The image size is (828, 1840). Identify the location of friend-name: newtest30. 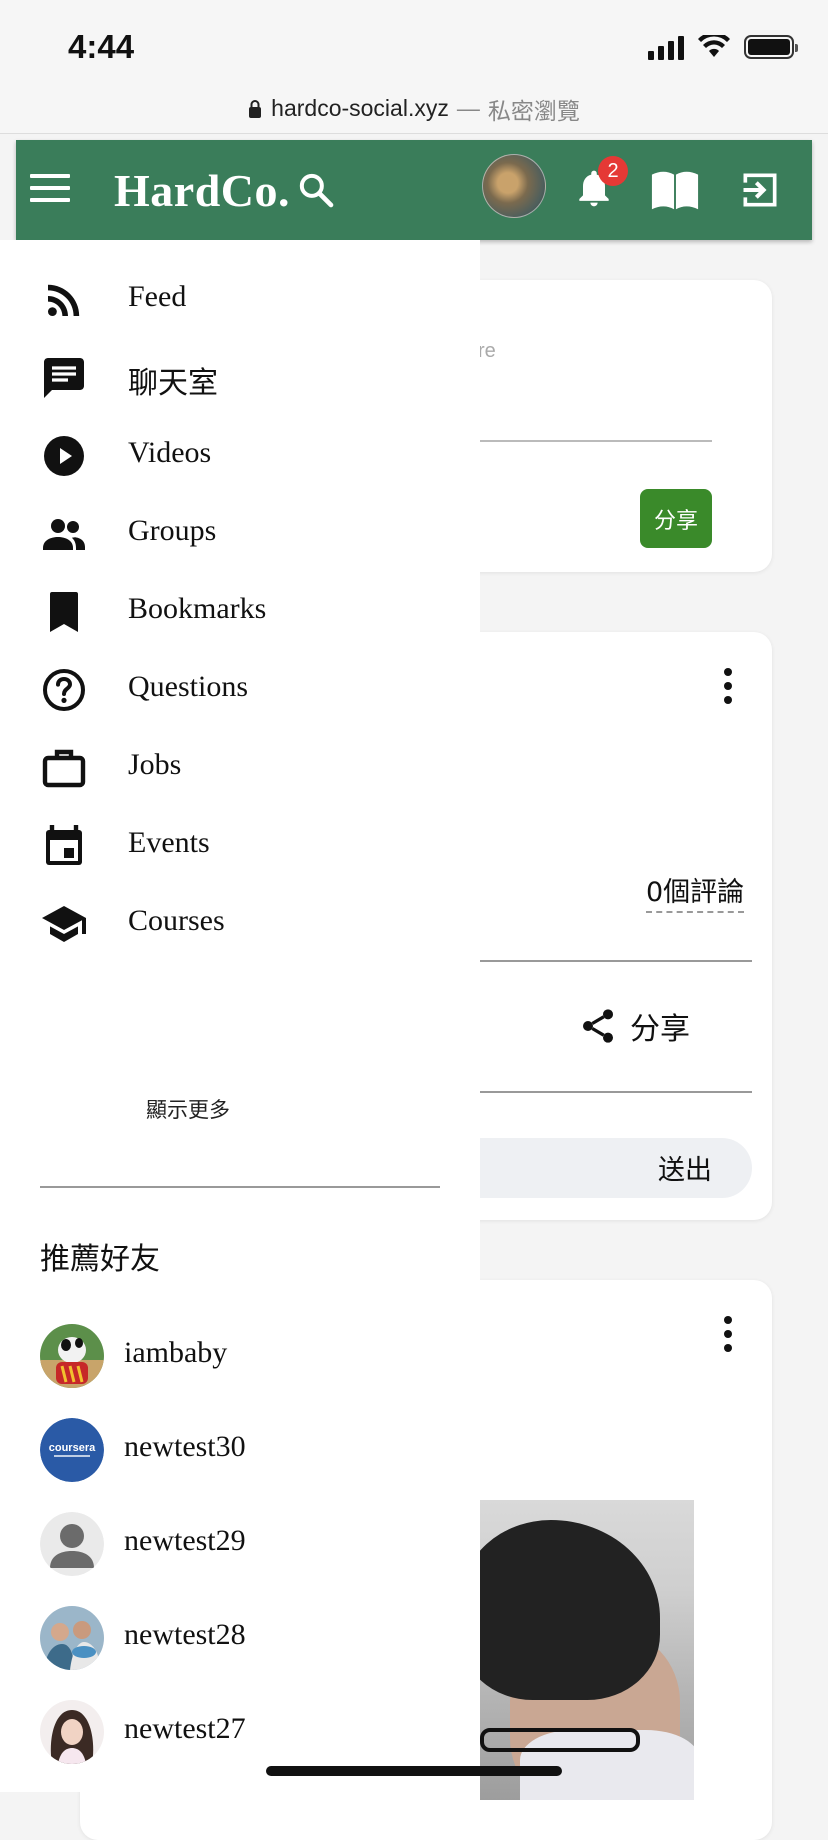
(185, 1446).